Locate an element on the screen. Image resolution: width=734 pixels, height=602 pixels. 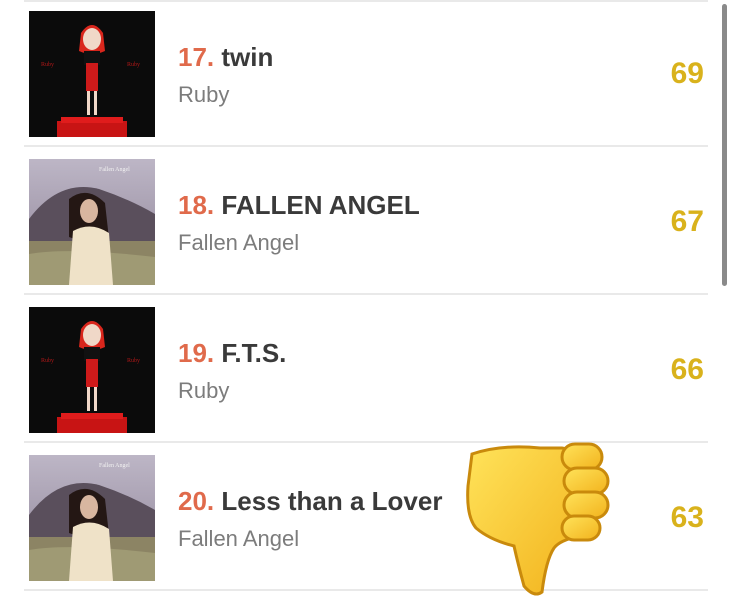
track-title-line: 20. Less than a Lover is located at coordinates (310, 501).